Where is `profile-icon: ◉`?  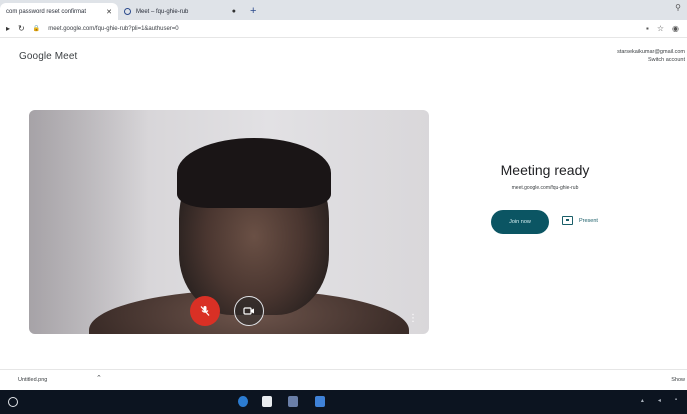
profile-icon: ◉ is located at coordinates (675, 28).